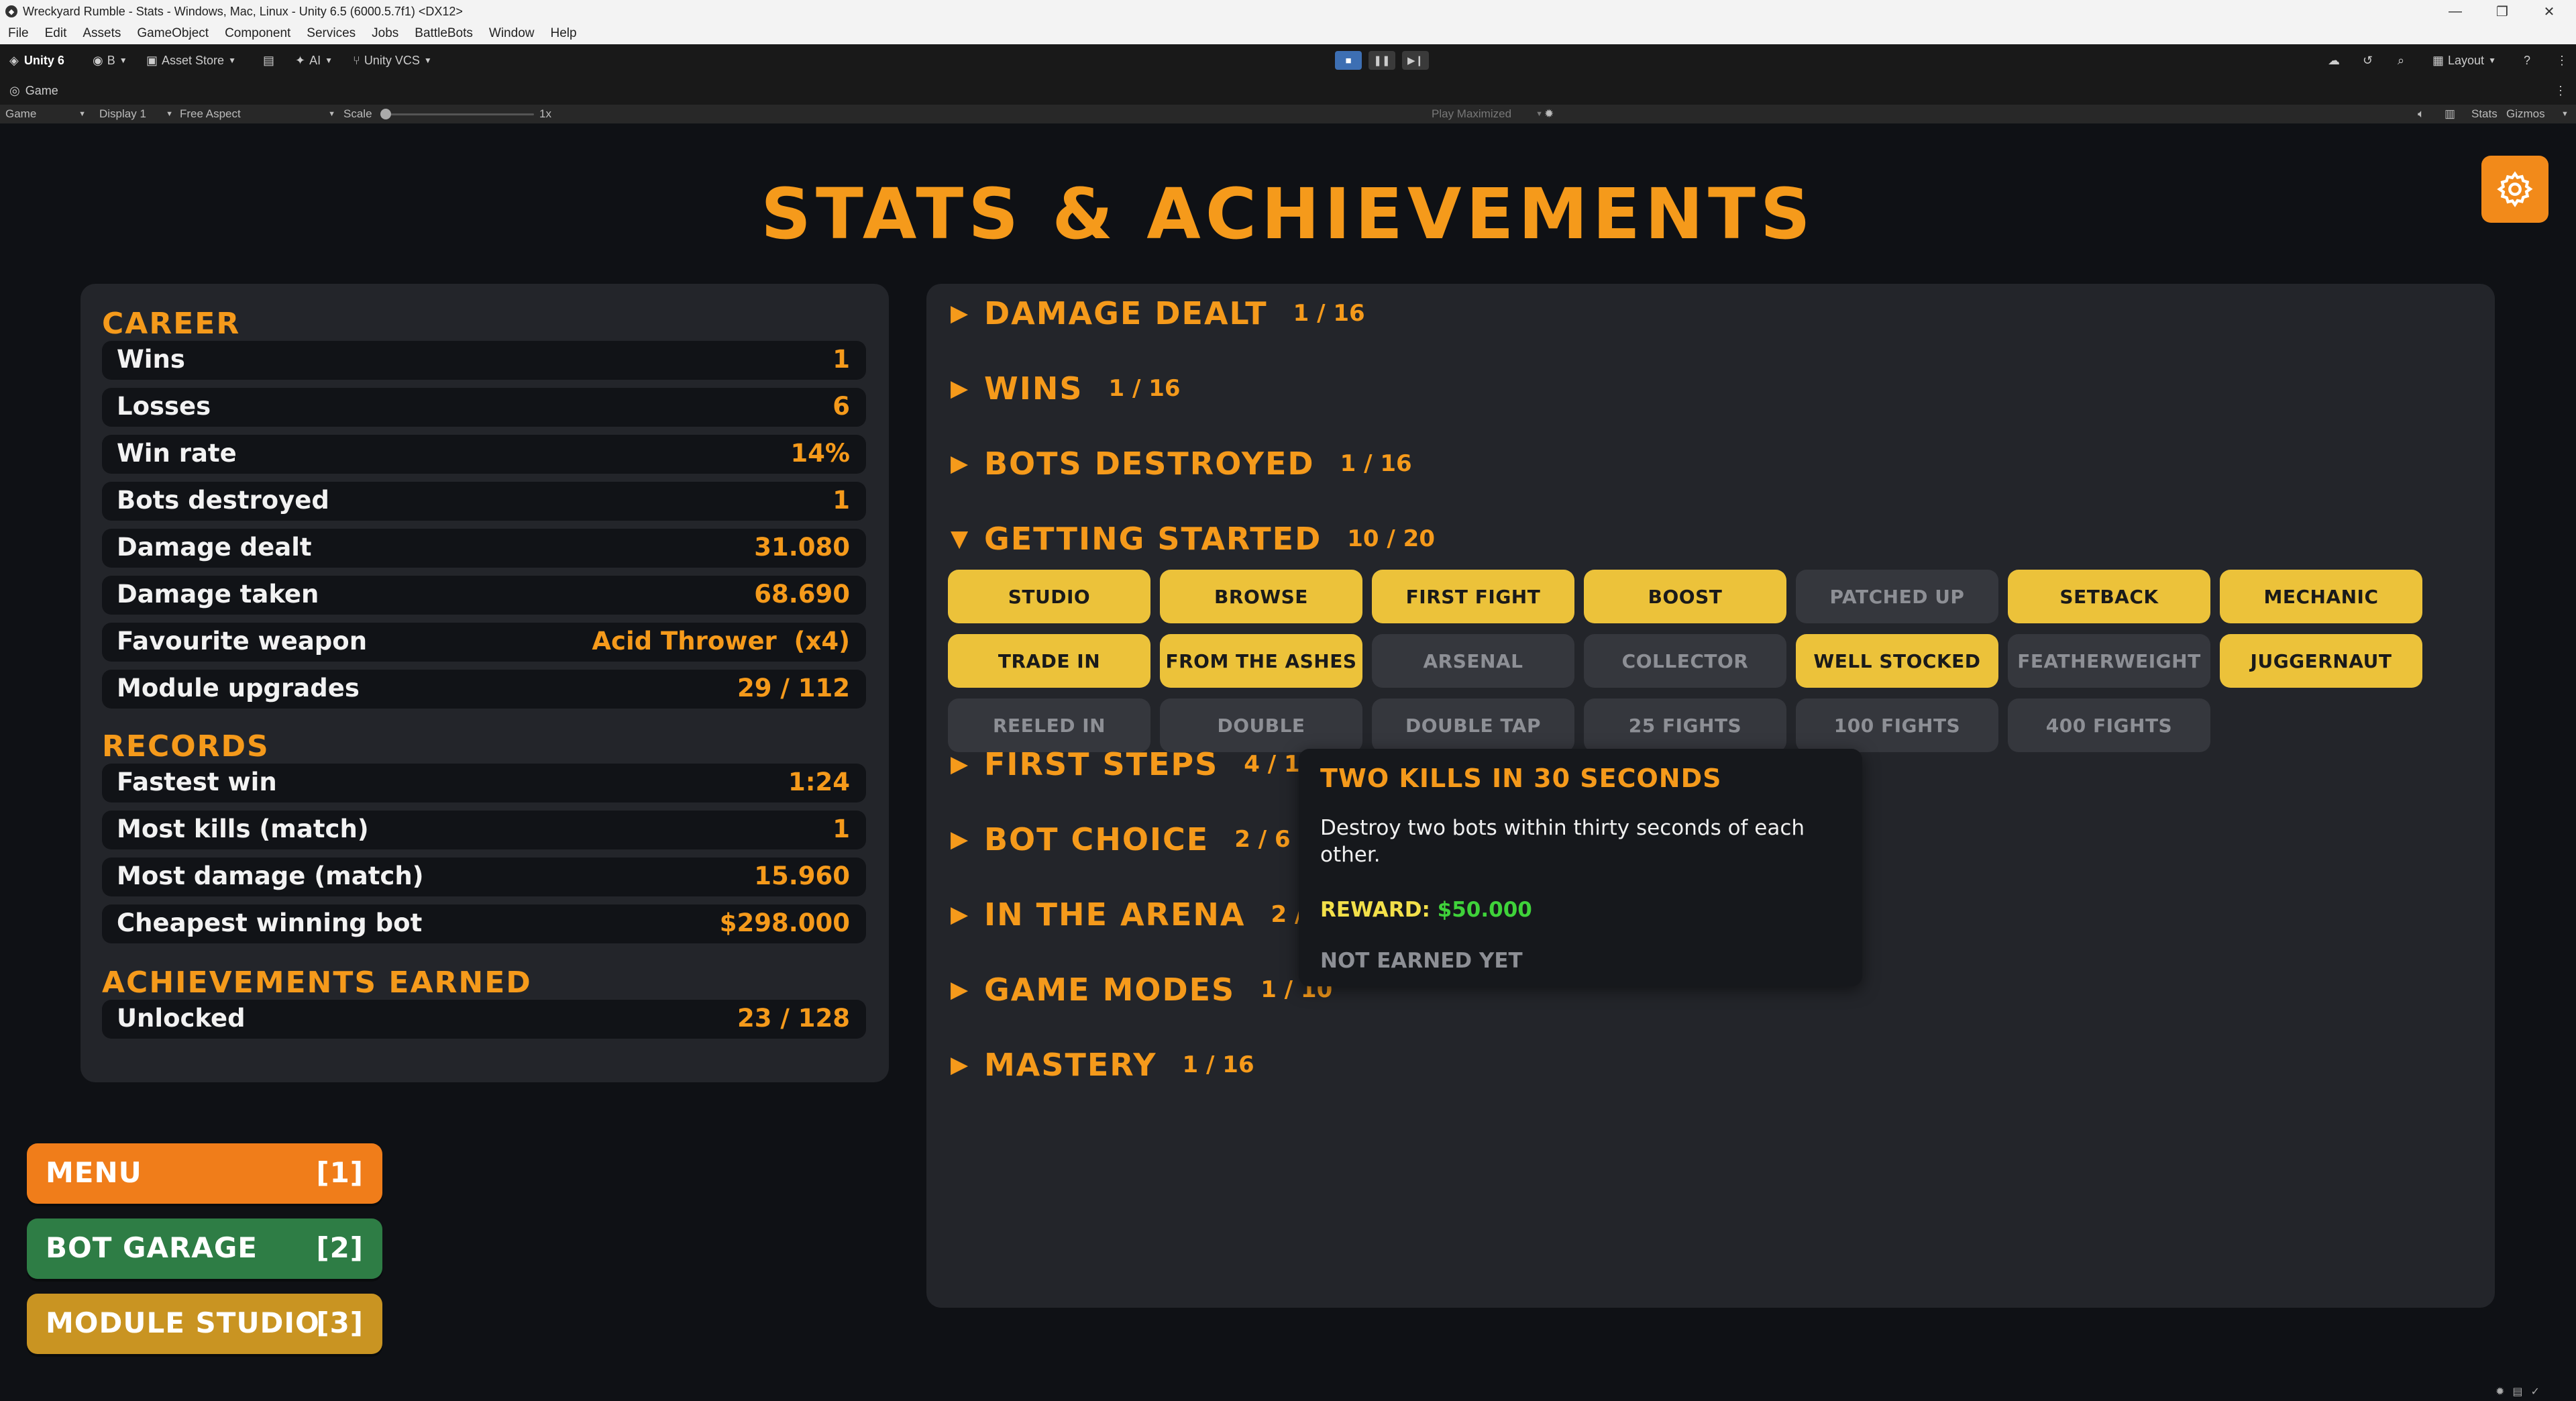 This screenshot has height=1401, width=2576. What do you see at coordinates (960, 538) in the screenshot?
I see `collapse-arrow-icon: ▼` at bounding box center [960, 538].